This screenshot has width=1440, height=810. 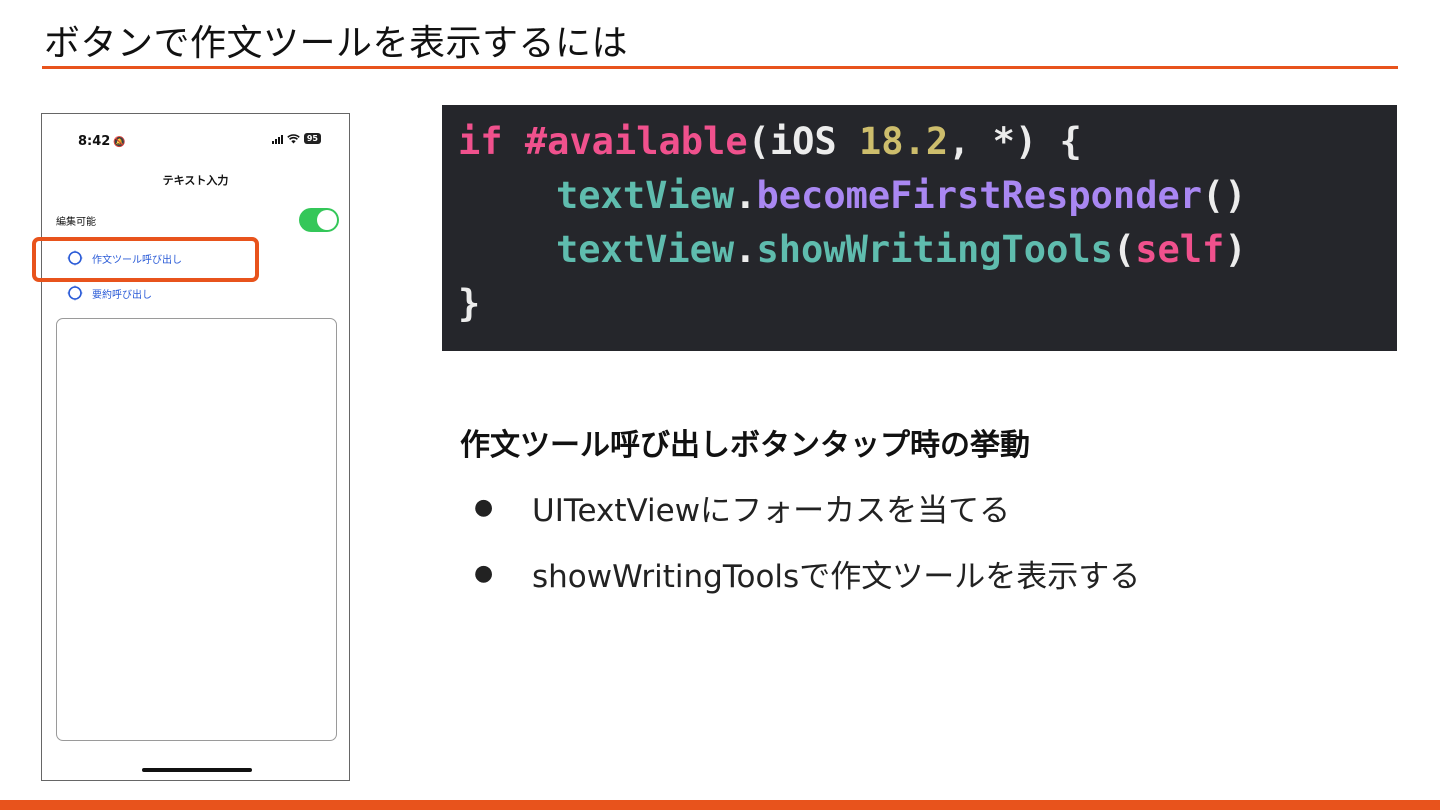 What do you see at coordinates (312, 138) in the screenshot?
I see `battery-icon: 95` at bounding box center [312, 138].